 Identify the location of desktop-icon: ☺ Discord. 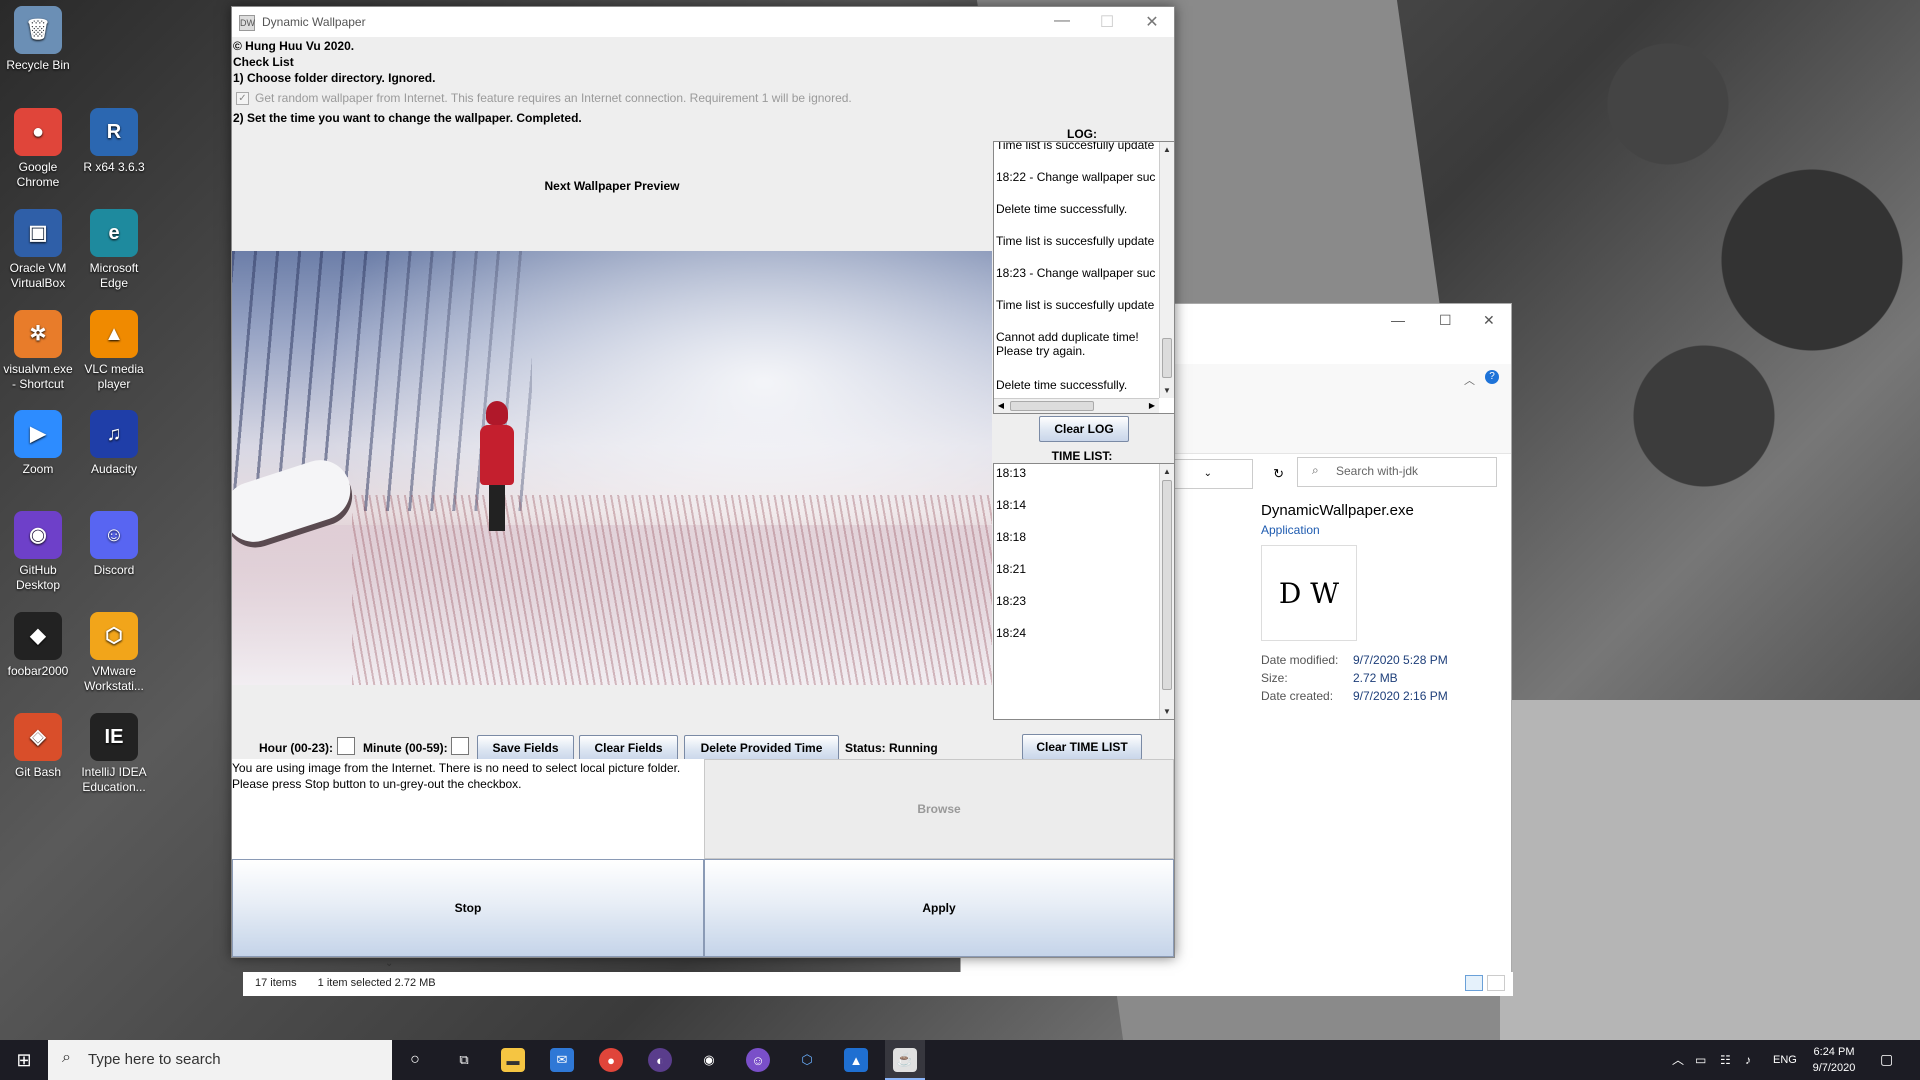
(114, 544).